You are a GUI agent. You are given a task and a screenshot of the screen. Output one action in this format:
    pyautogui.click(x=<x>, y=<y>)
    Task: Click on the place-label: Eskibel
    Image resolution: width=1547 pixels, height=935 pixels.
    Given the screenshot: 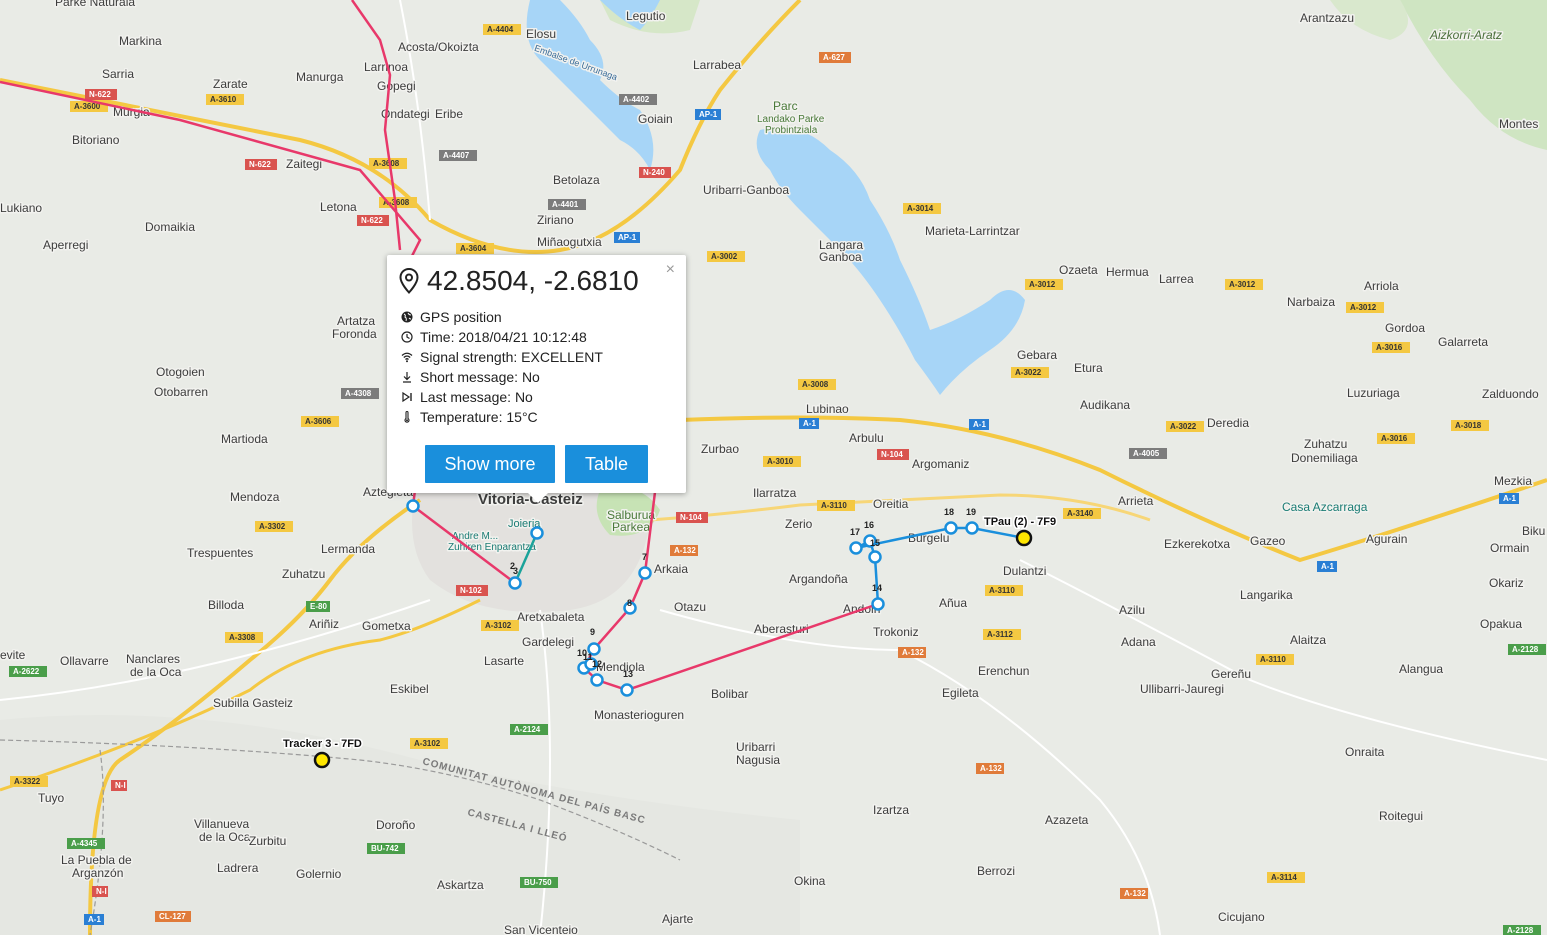 What is the action you would take?
    pyautogui.click(x=409, y=689)
    